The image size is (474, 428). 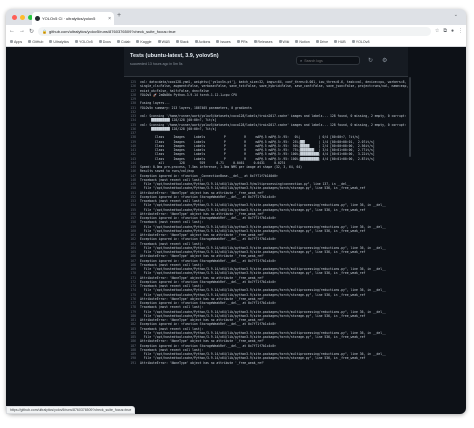 I want to click on bookmark-label: Wiki, so click(x=286, y=41).